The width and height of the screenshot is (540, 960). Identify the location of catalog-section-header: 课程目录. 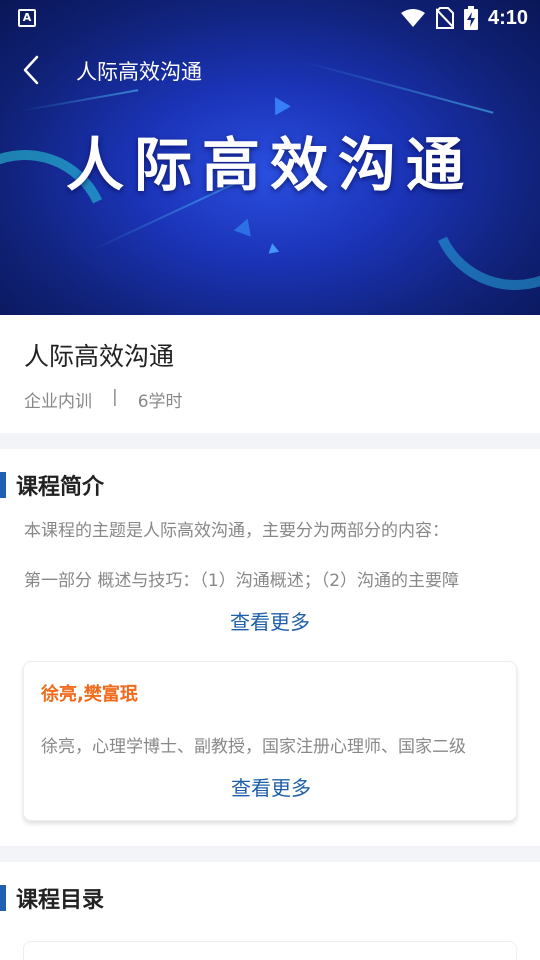
(52, 898).